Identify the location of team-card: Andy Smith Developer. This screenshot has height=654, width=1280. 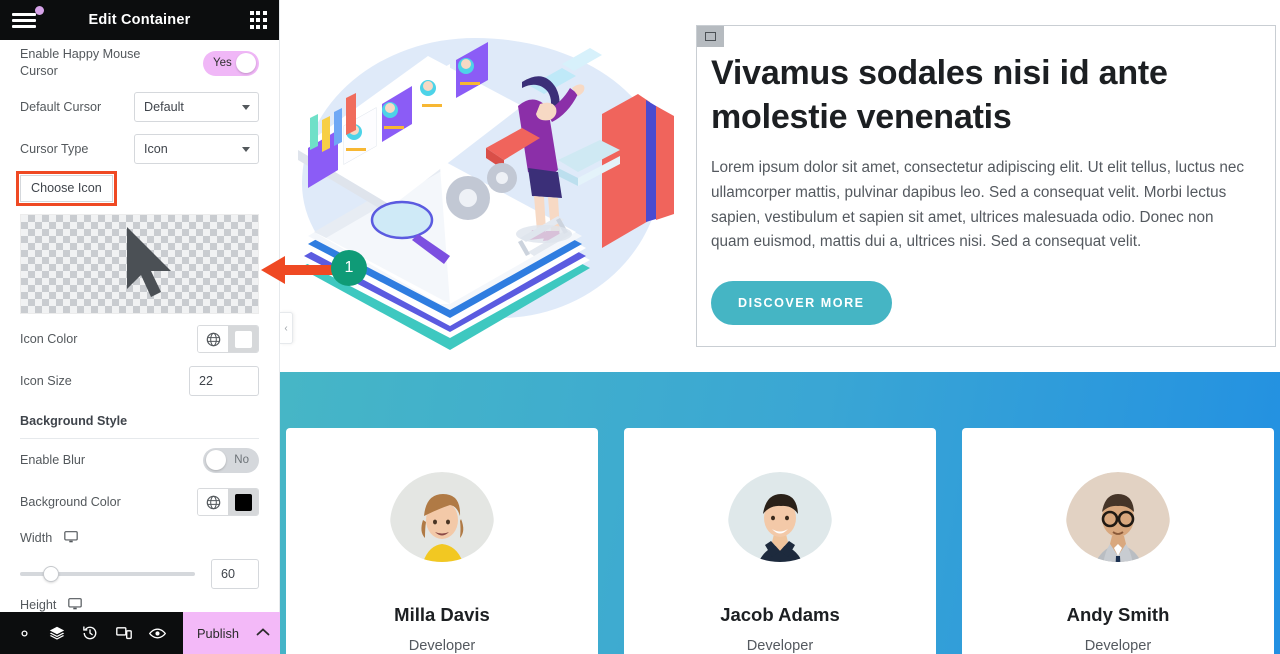
(1118, 541).